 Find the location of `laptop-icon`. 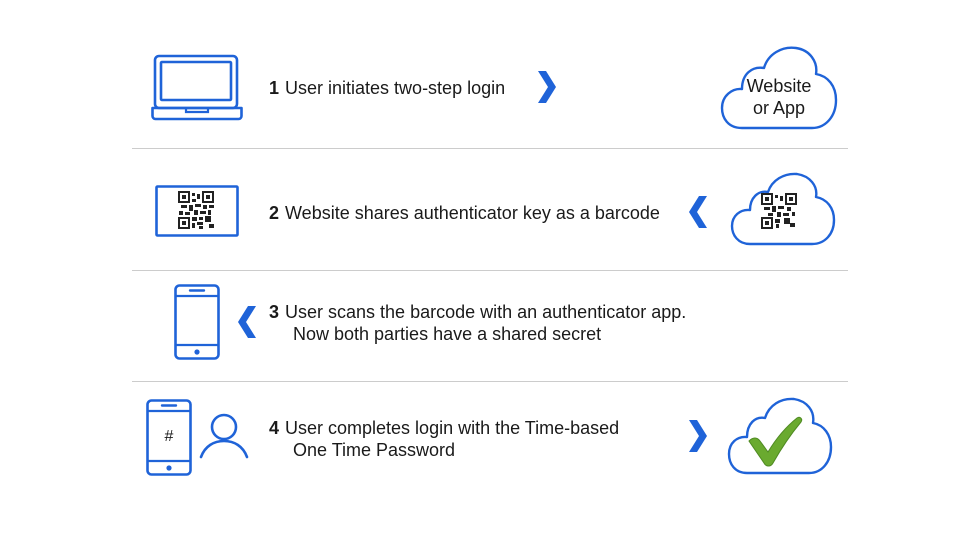

laptop-icon is located at coordinates (197, 88).